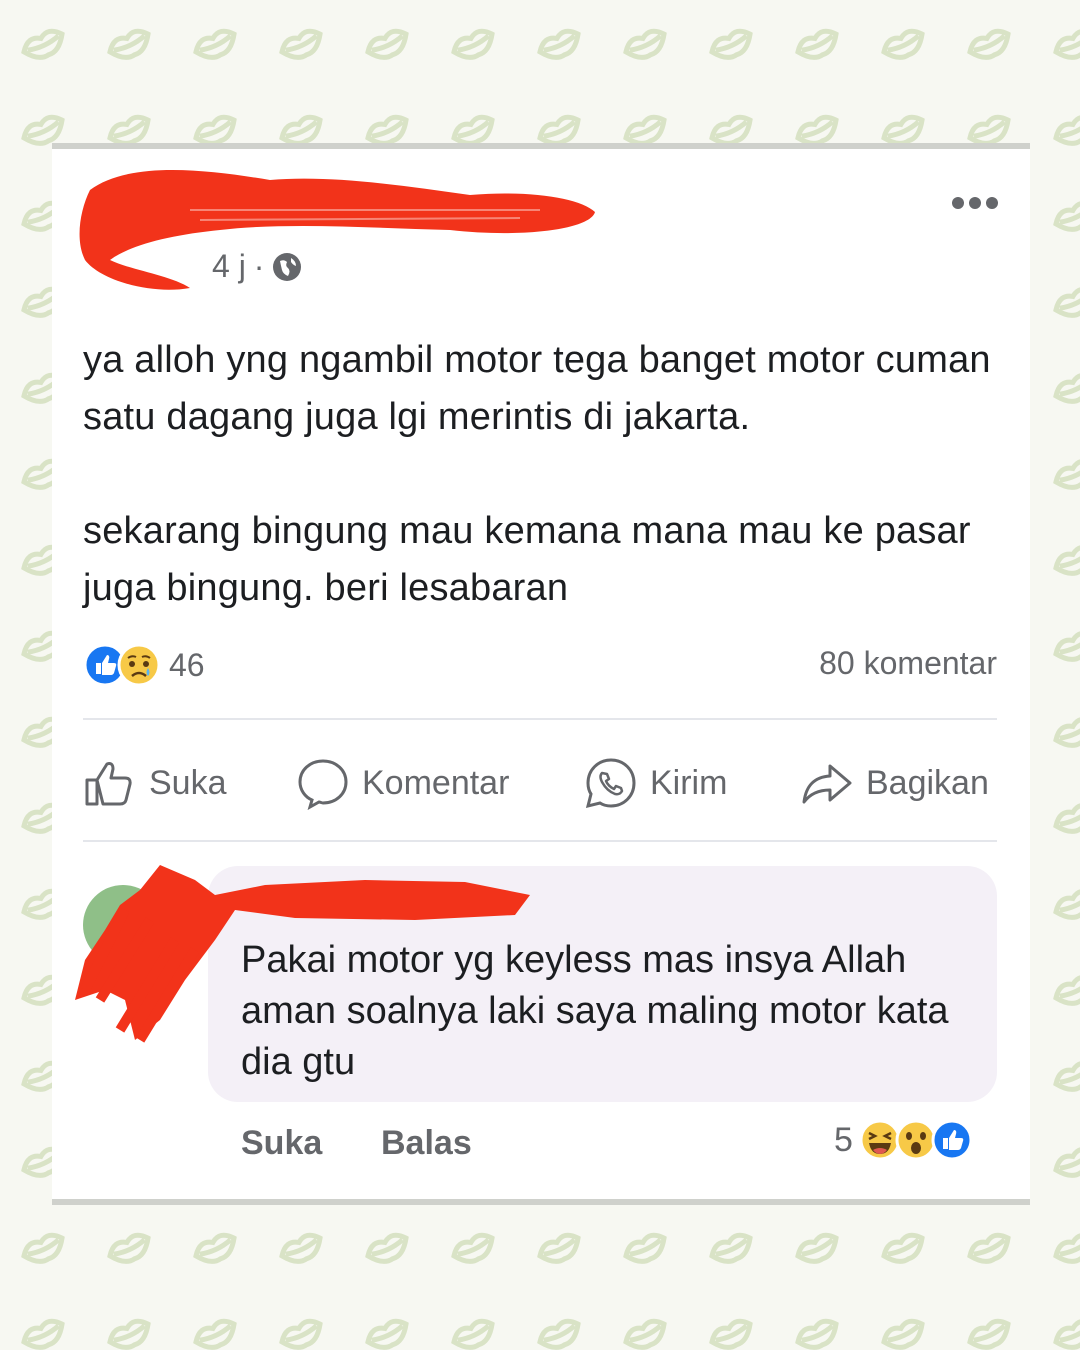 This screenshot has width=1080, height=1350. What do you see at coordinates (689, 782) in the screenshot?
I see `send-button-label: Kirim` at bounding box center [689, 782].